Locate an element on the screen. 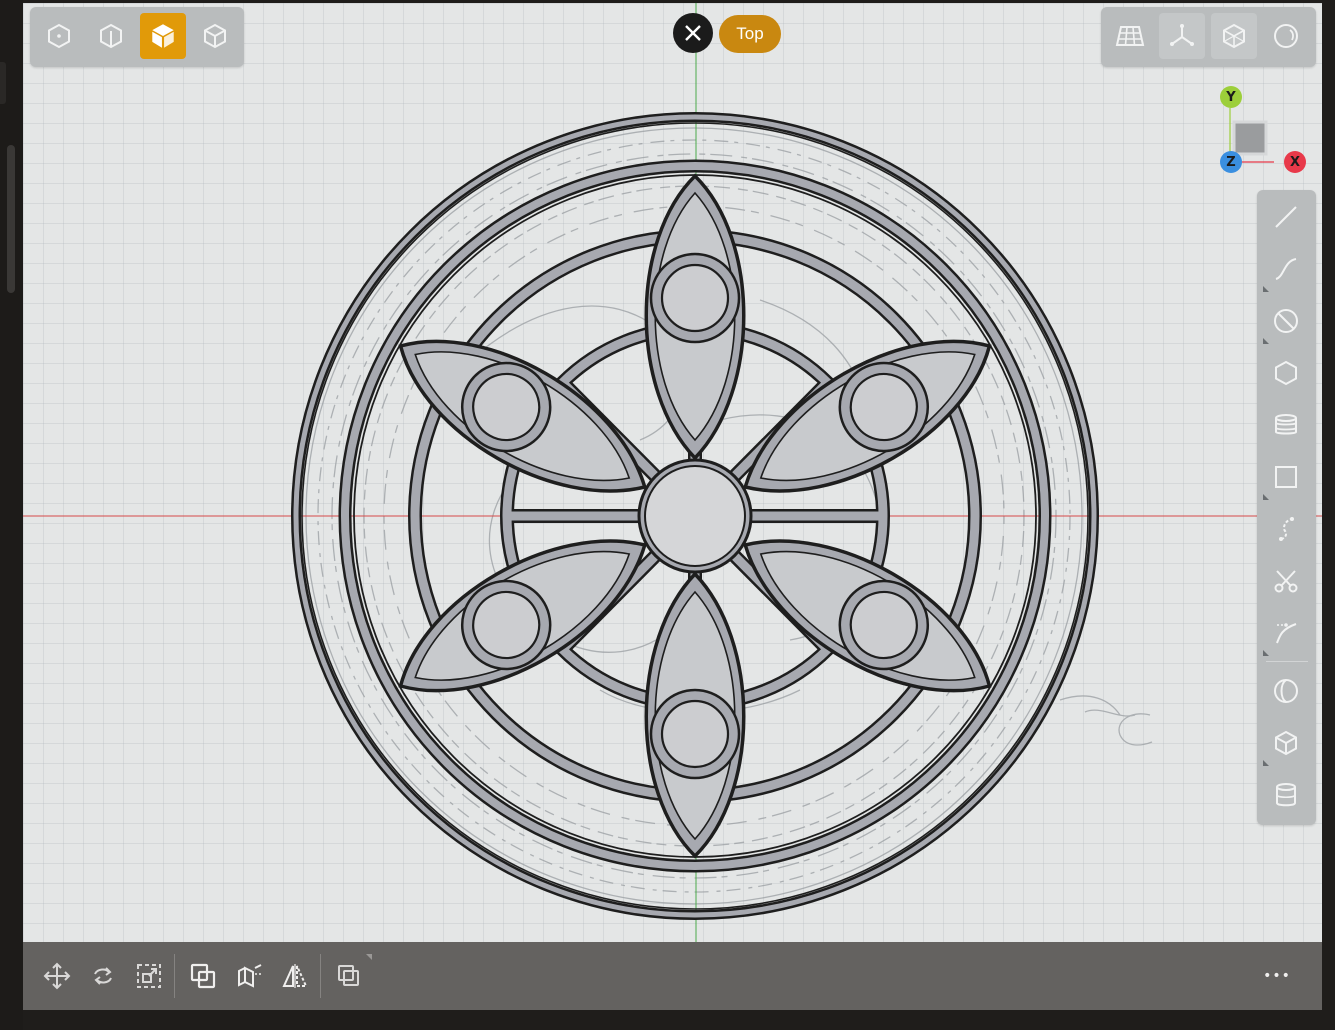 This screenshot has width=1335, height=1030. cube-outline-icon is located at coordinates (215, 36).